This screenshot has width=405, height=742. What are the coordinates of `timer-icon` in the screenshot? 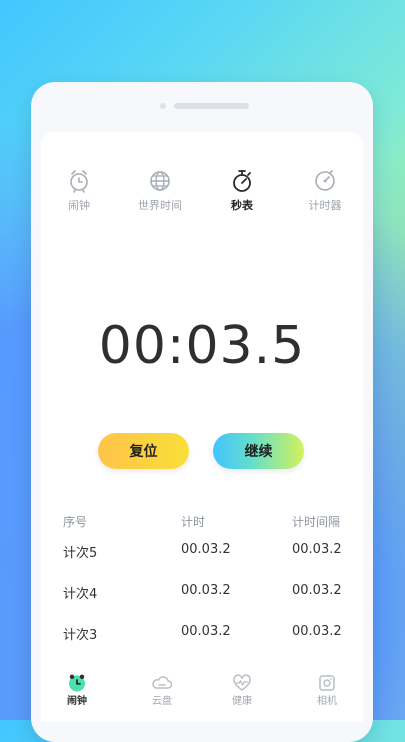 It's located at (325, 181).